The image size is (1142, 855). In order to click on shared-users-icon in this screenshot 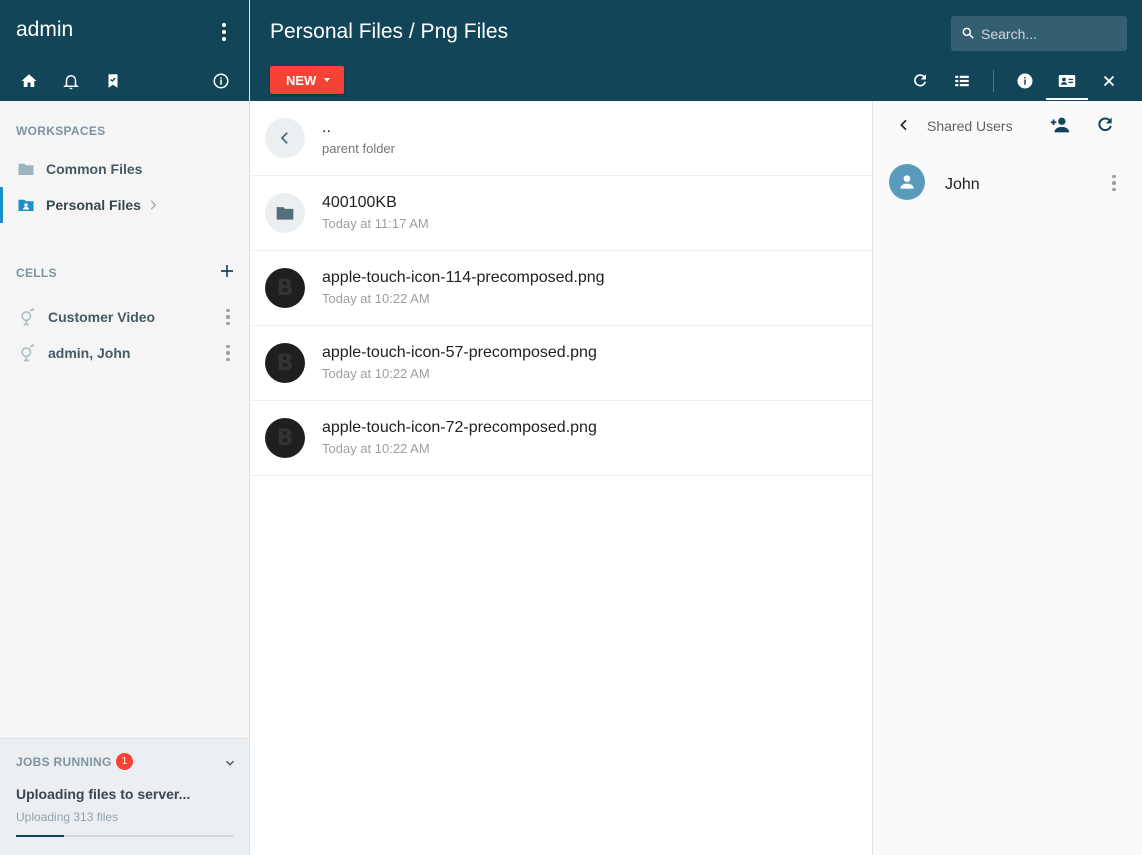, I will do `click(1067, 81)`.